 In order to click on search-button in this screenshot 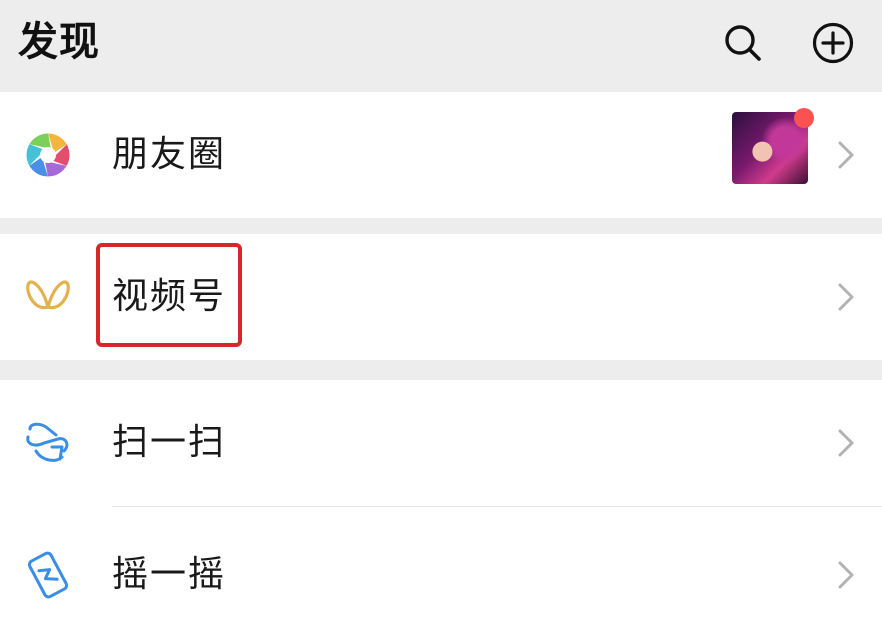, I will do `click(743, 43)`.